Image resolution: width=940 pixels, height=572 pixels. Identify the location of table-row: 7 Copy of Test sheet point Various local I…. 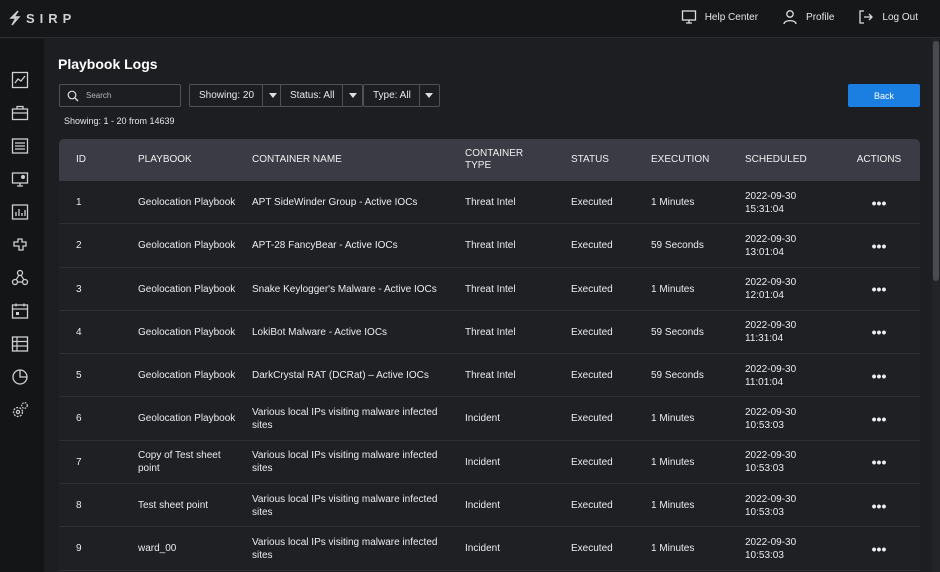
(489, 462).